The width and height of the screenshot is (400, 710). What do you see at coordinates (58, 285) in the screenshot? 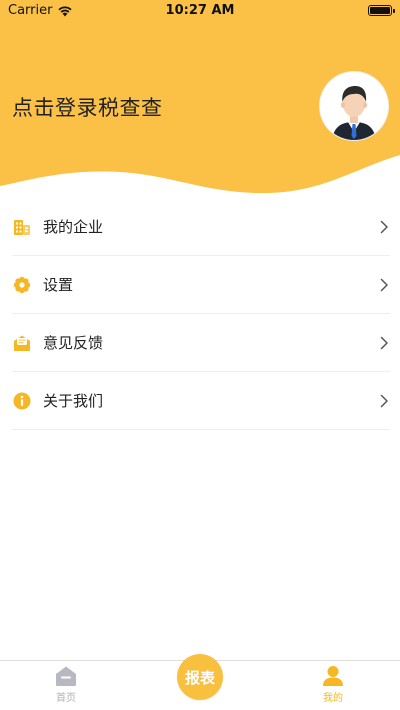
I see `menu-item-label: 设置` at bounding box center [58, 285].